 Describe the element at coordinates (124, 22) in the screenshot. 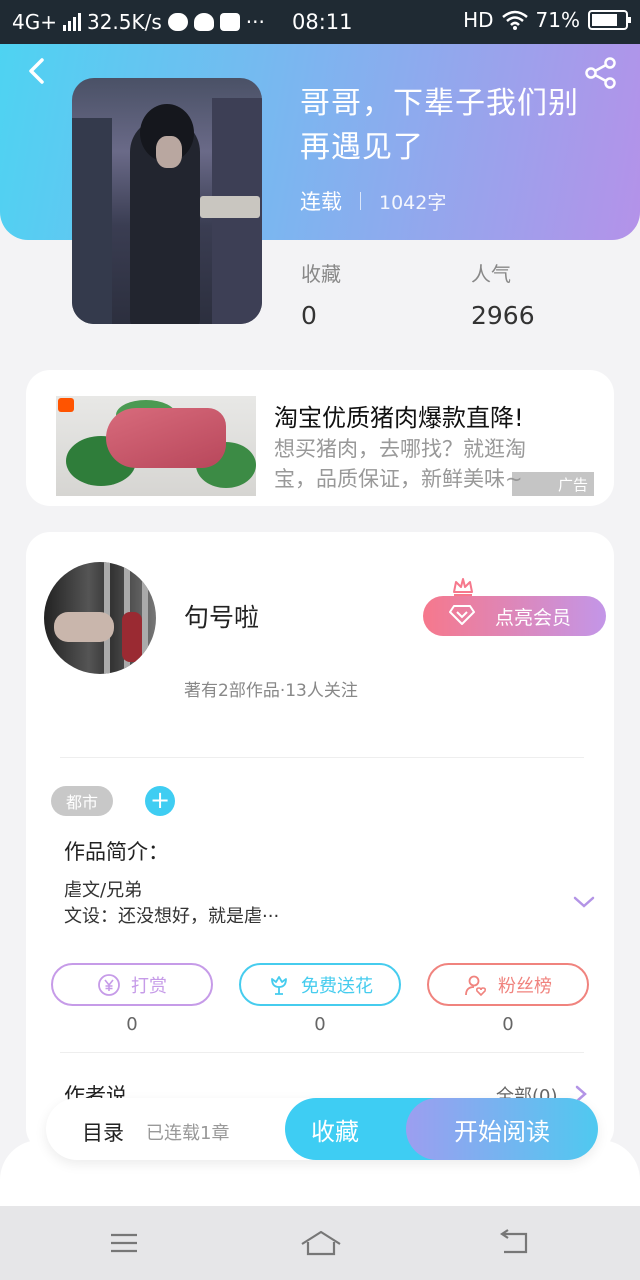

I see `network-speed: 32.5K/s` at that location.